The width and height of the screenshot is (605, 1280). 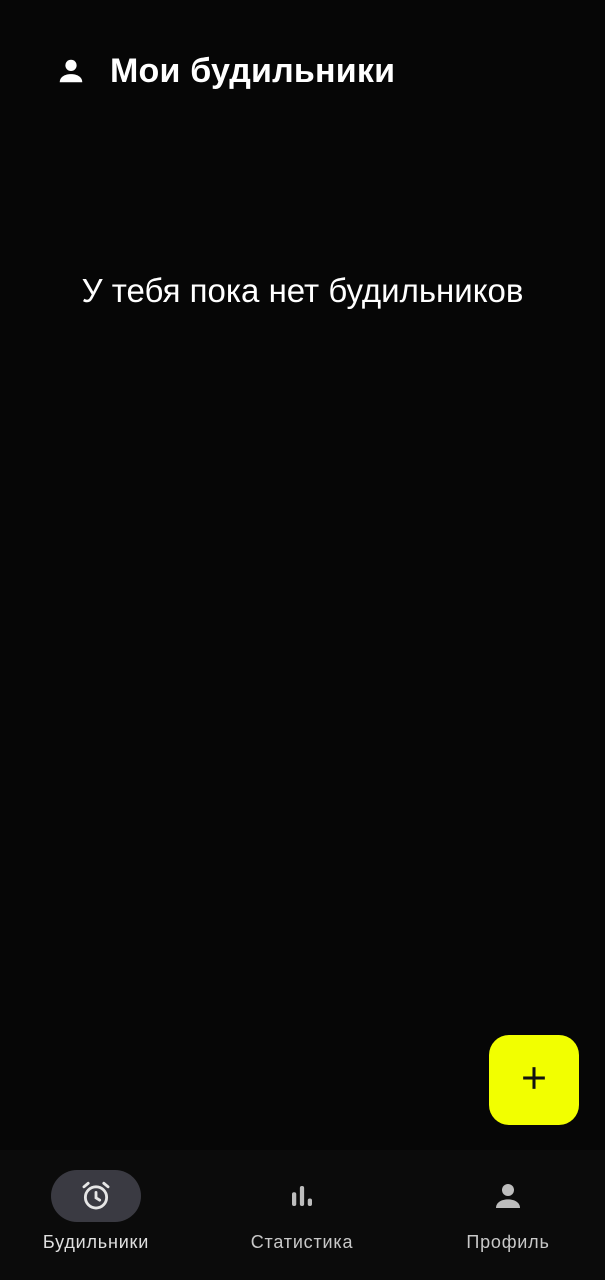 I want to click on bottom-navigation: Будильники Статистика Профиль, so click(x=302, y=1215).